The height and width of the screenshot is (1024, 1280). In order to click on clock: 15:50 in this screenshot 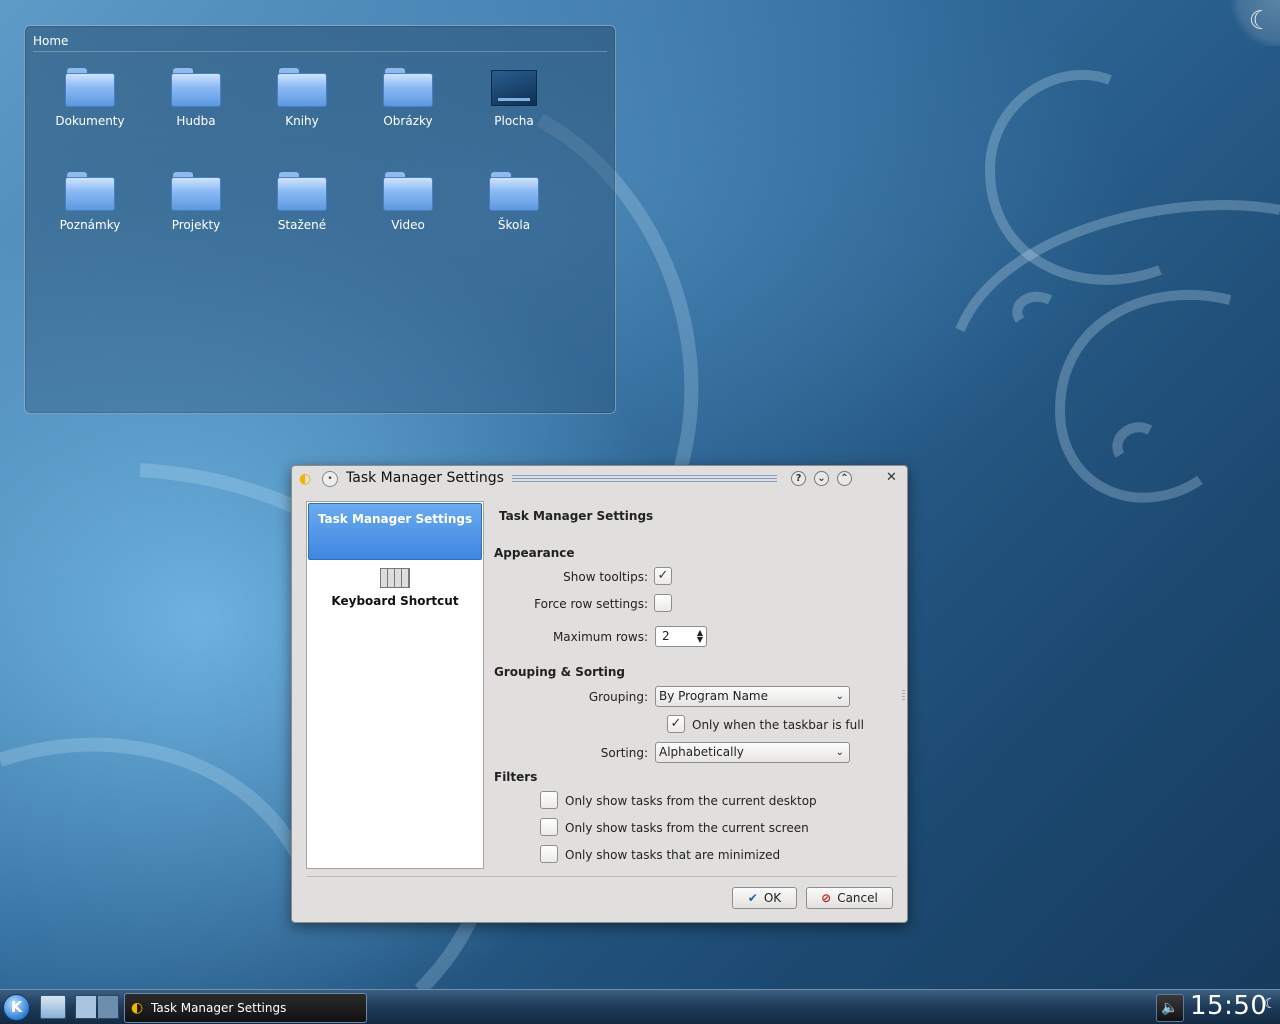, I will do `click(1228, 1006)`.